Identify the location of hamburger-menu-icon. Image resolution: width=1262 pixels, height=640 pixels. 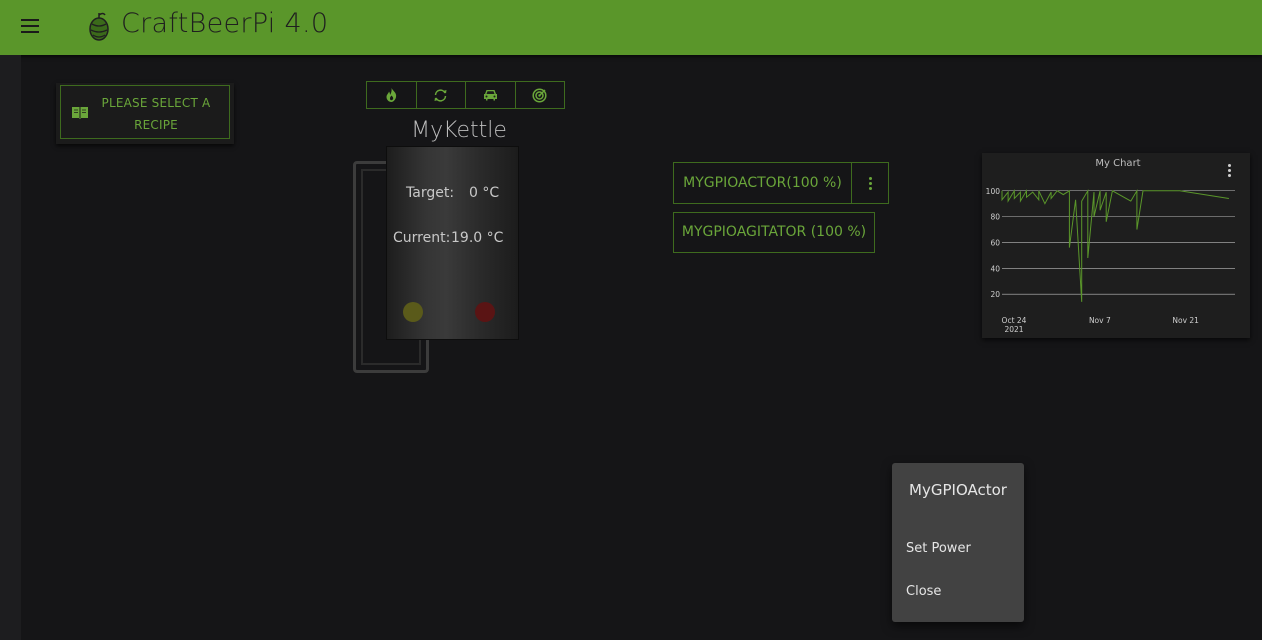
(30, 26).